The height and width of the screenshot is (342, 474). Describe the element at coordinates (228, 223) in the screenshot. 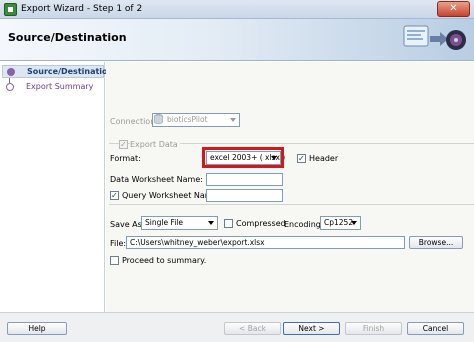

I see `compressed-checkbox` at that location.